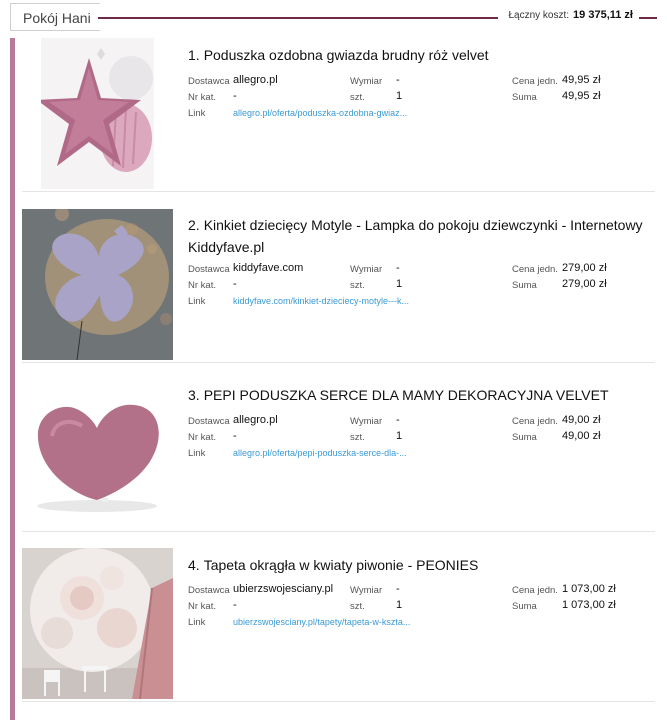 The image size is (667, 720). I want to click on unit-price-value: 1 073,00 zł, so click(589, 589).